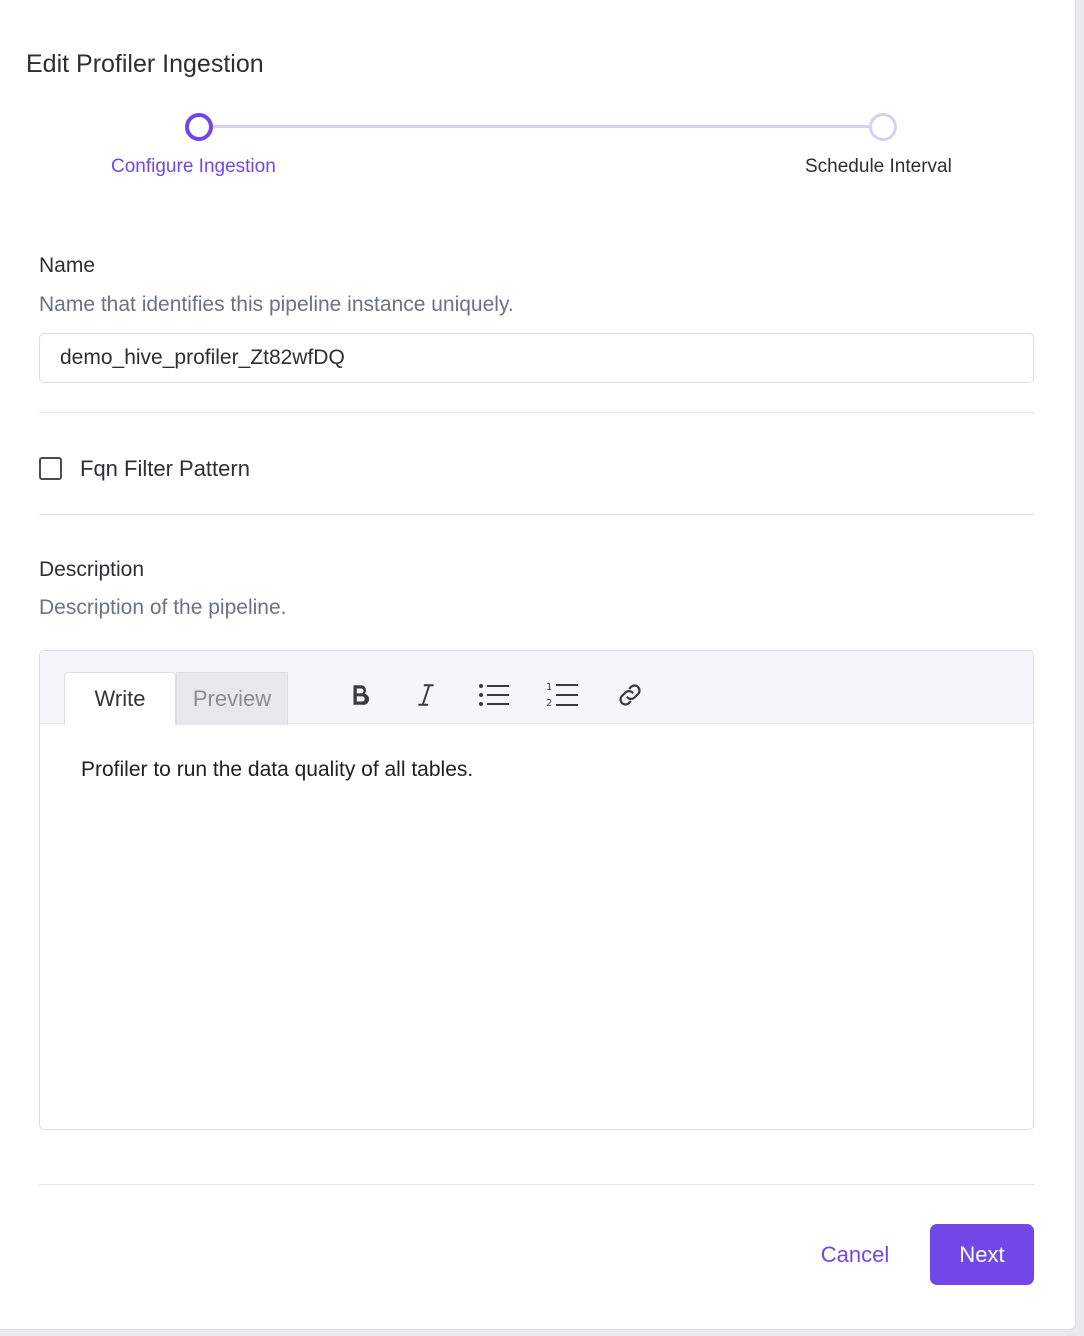 The image size is (1084, 1336). Describe the element at coordinates (549, 687) in the screenshot. I see `svg-text: 1` at that location.